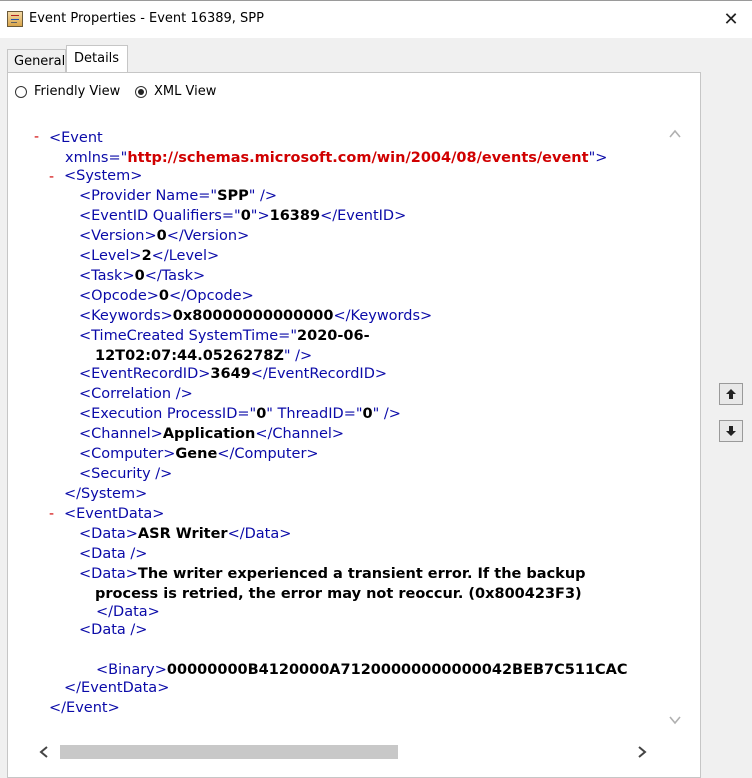 The height and width of the screenshot is (778, 752). Describe the element at coordinates (185, 91) in the screenshot. I see `xml-view-label: XML View` at that location.